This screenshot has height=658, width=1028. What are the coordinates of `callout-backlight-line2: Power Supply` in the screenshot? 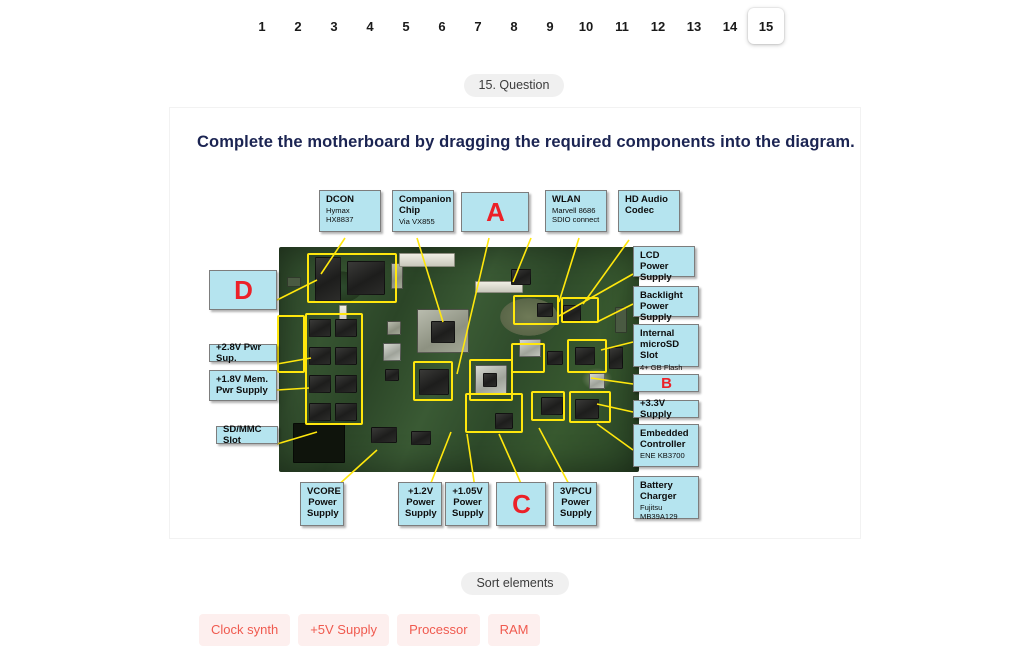 It's located at (656, 312).